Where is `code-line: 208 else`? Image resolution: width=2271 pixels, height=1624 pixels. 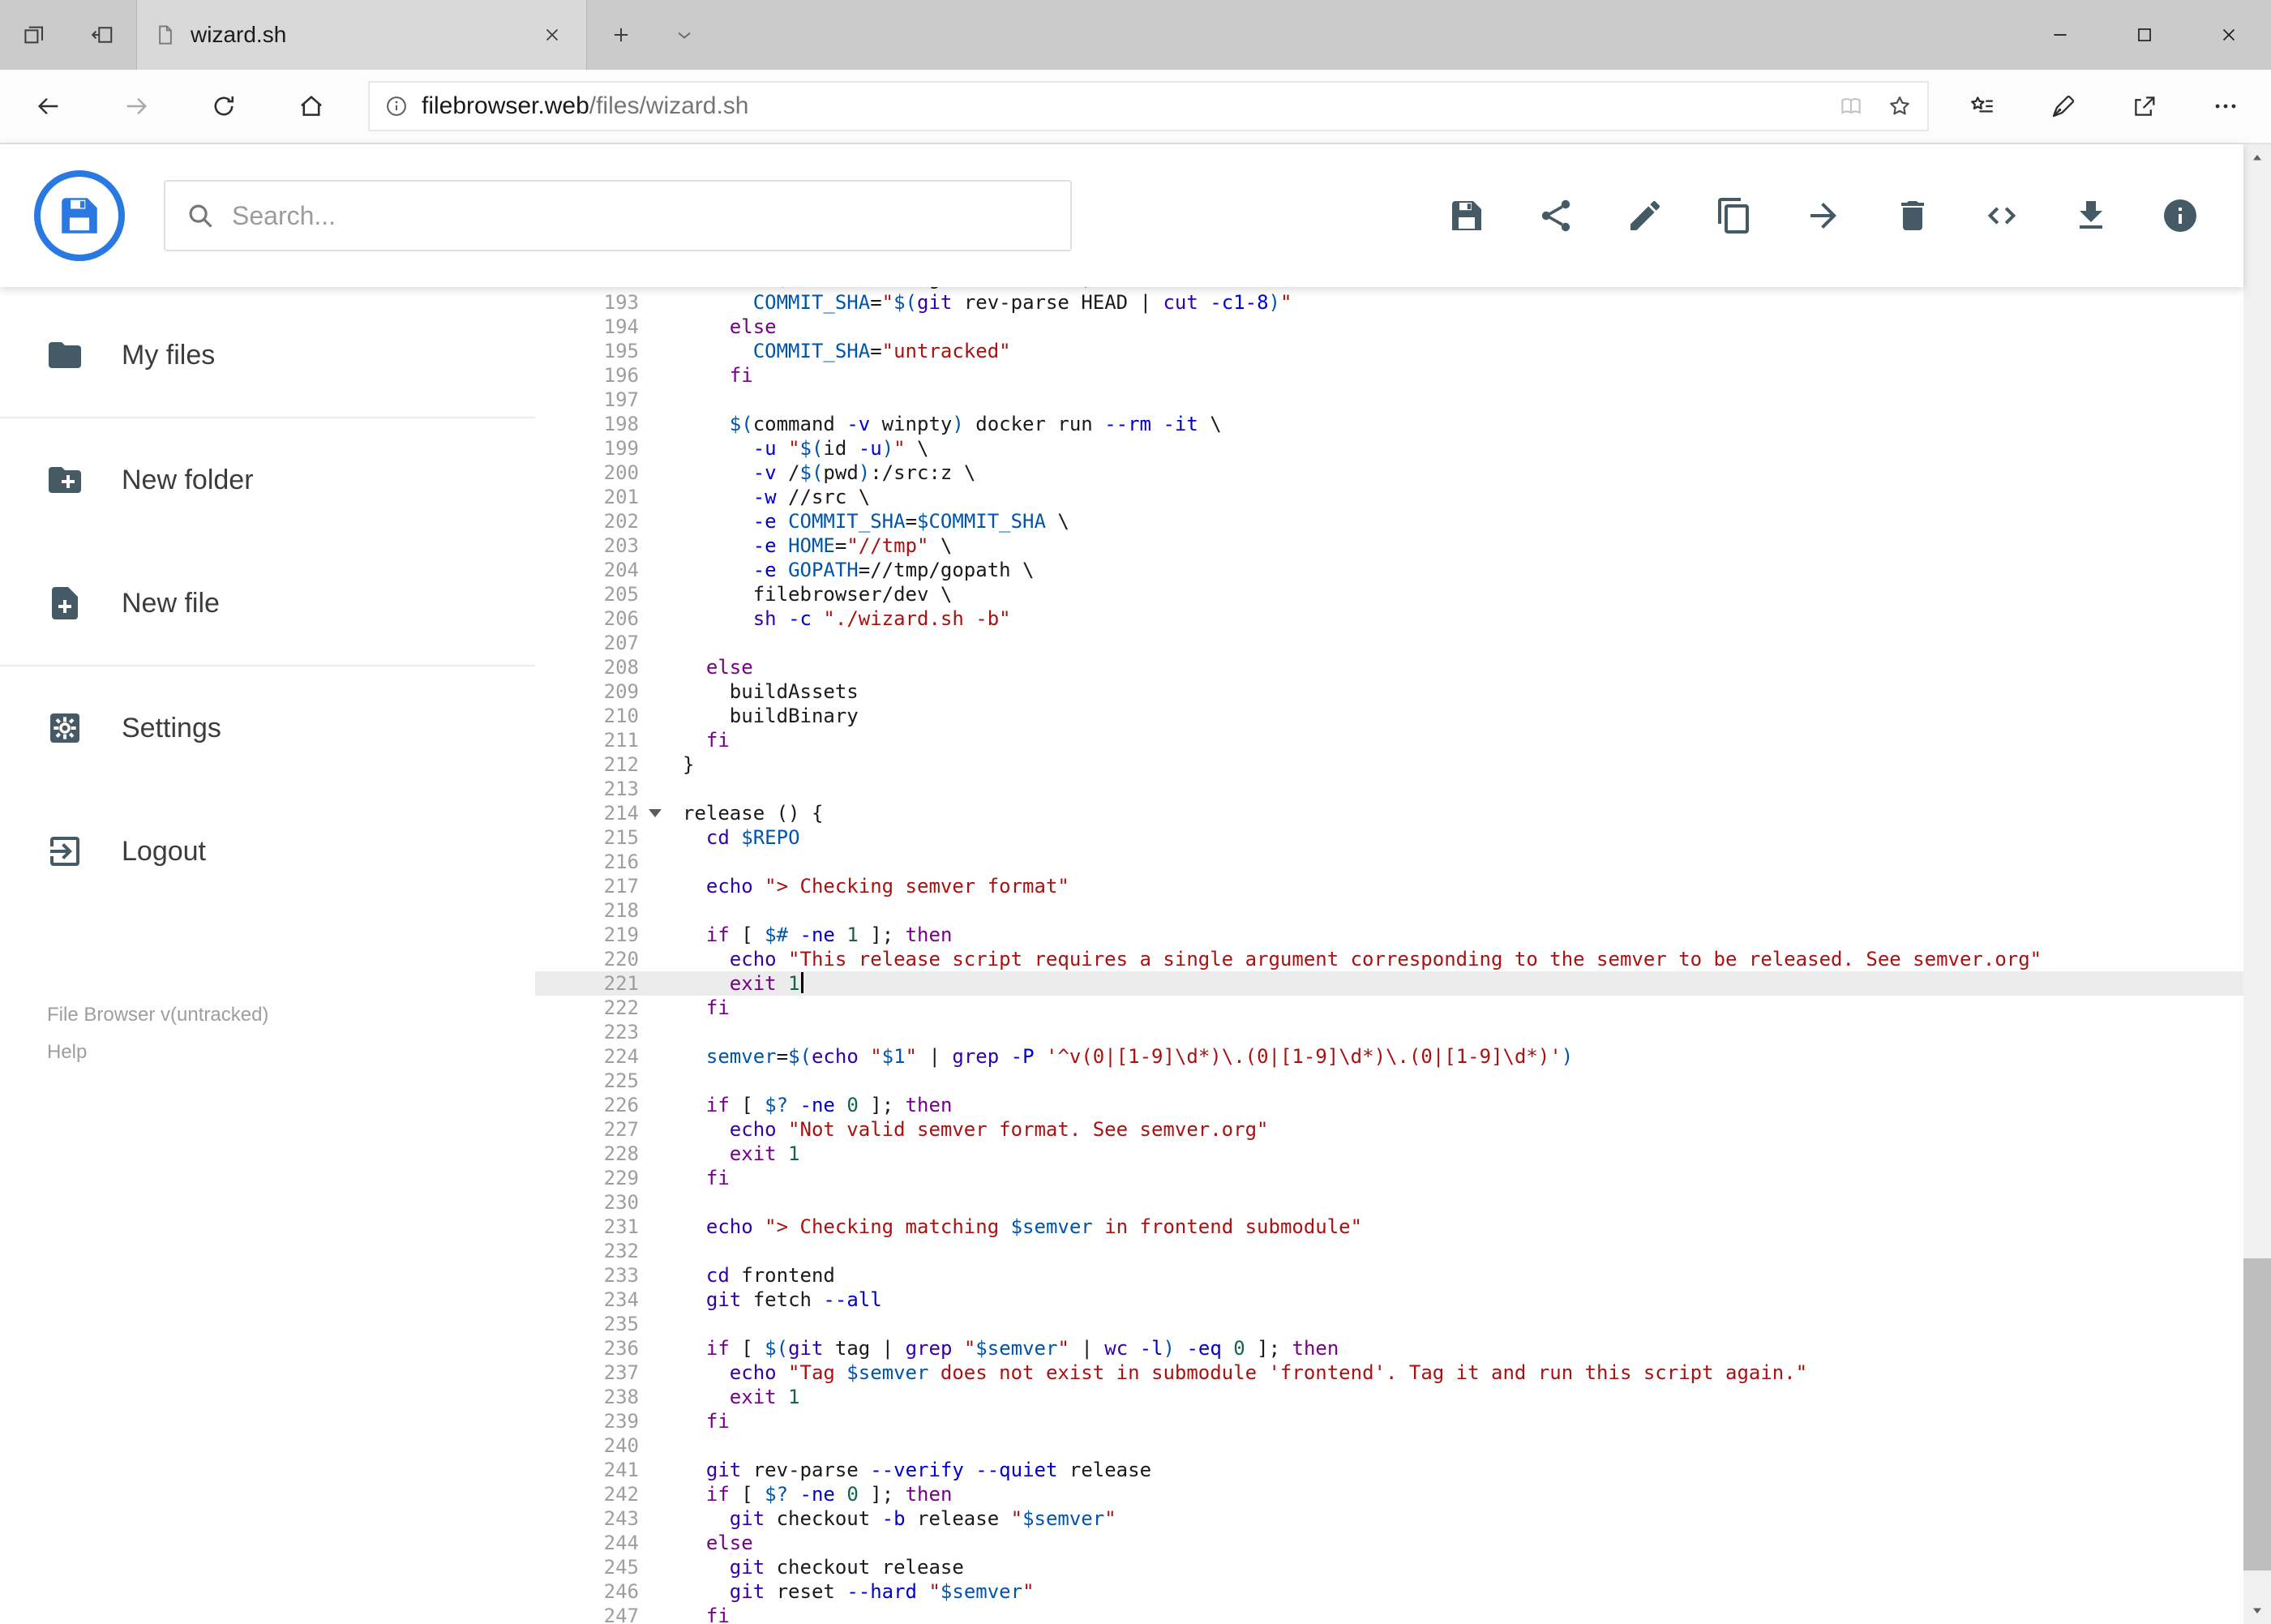 code-line: 208 else is located at coordinates (1389, 667).